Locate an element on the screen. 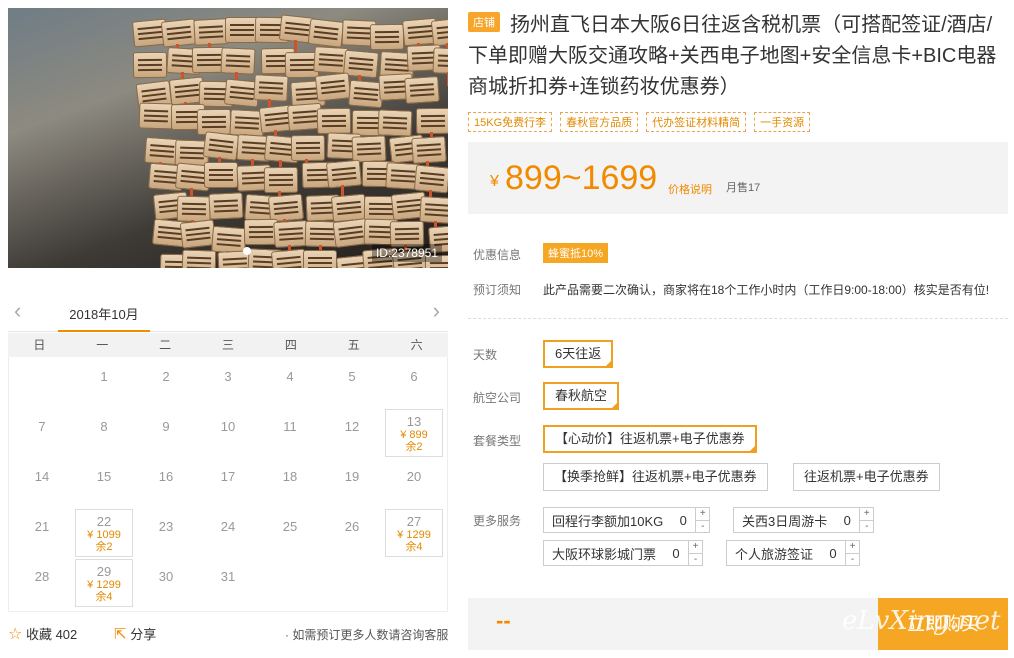 This screenshot has width=1014, height=658. calendar-day-available: 27 ¥ 1299 余4 is located at coordinates (414, 533).